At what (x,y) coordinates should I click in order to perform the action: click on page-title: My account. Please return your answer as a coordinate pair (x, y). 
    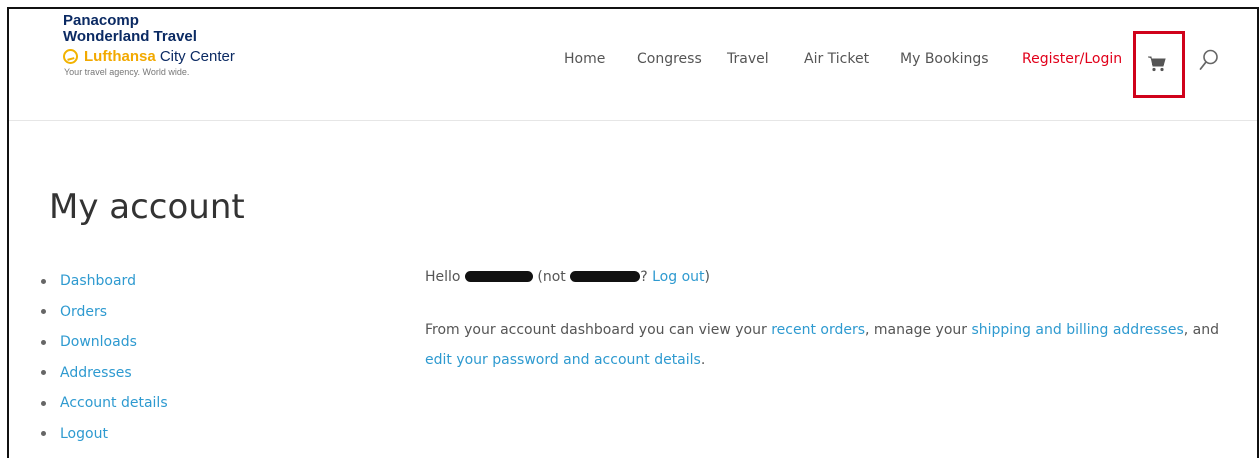
    Looking at the image, I should click on (147, 207).